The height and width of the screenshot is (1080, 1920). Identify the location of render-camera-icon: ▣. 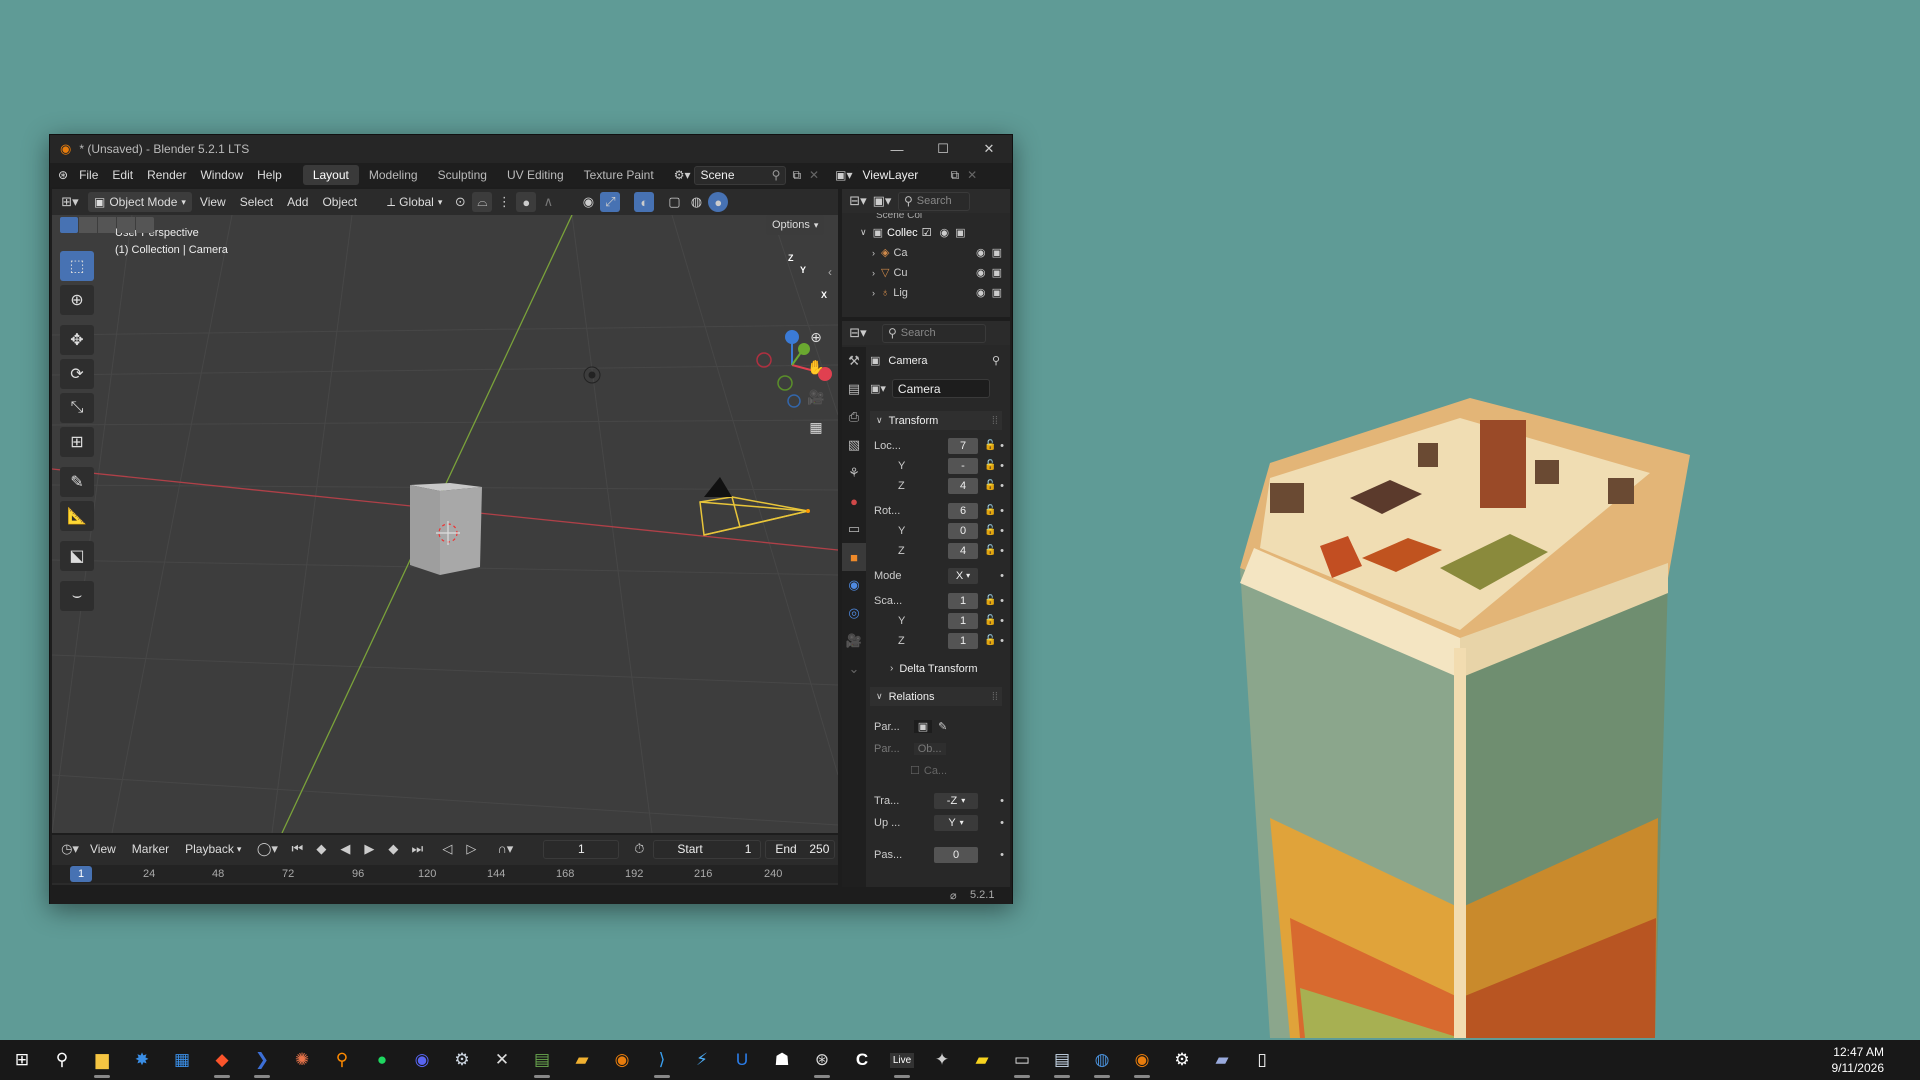
(960, 232).